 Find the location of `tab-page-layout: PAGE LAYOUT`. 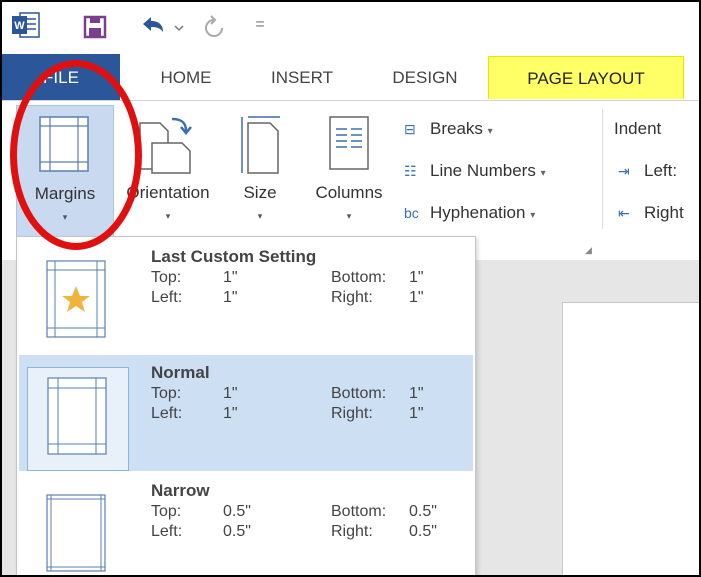

tab-page-layout: PAGE LAYOUT is located at coordinates (586, 77).